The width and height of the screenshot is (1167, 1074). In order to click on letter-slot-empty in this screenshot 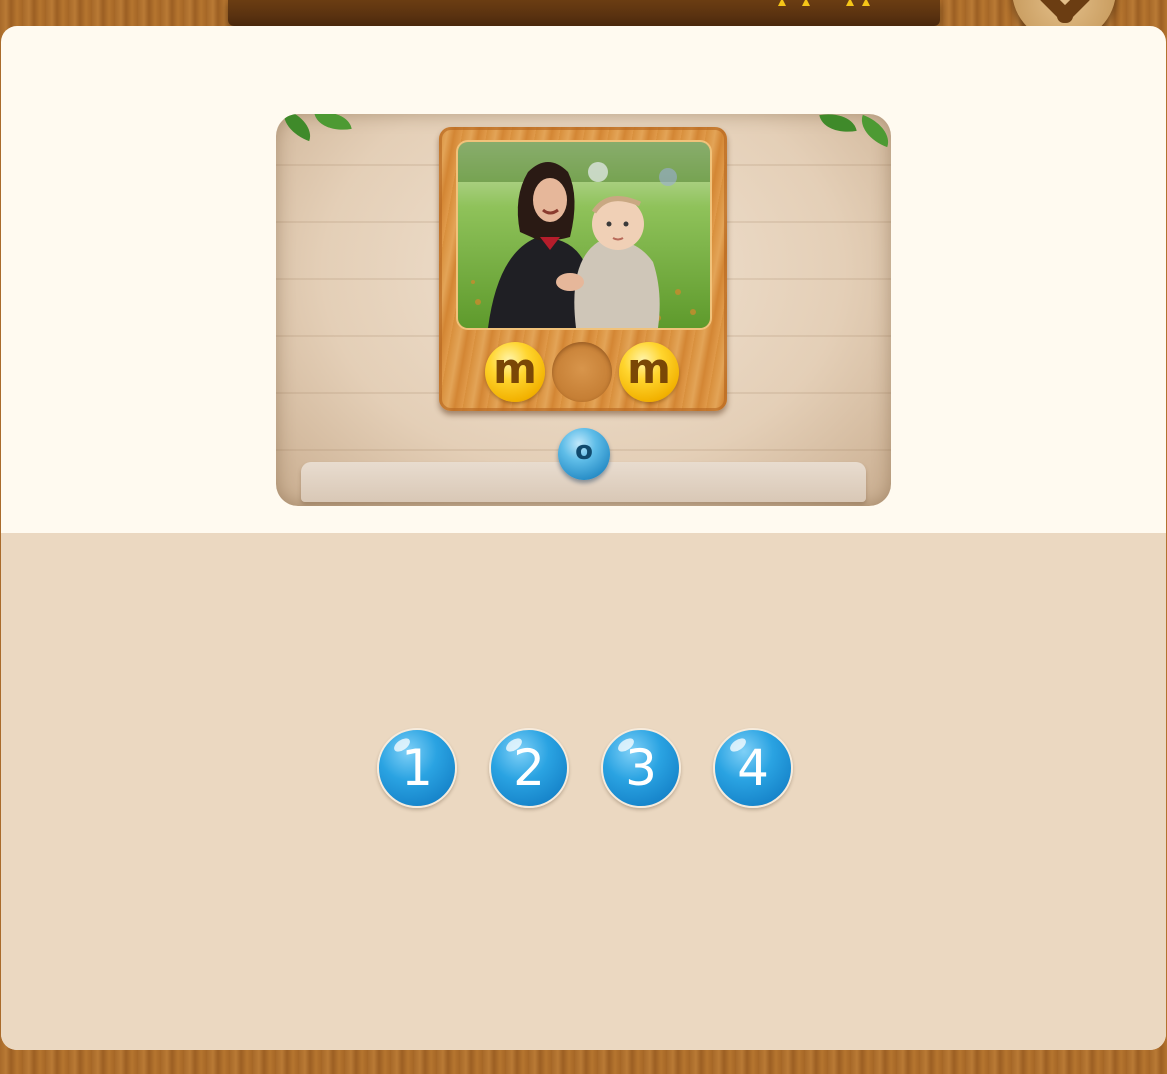, I will do `click(582, 372)`.